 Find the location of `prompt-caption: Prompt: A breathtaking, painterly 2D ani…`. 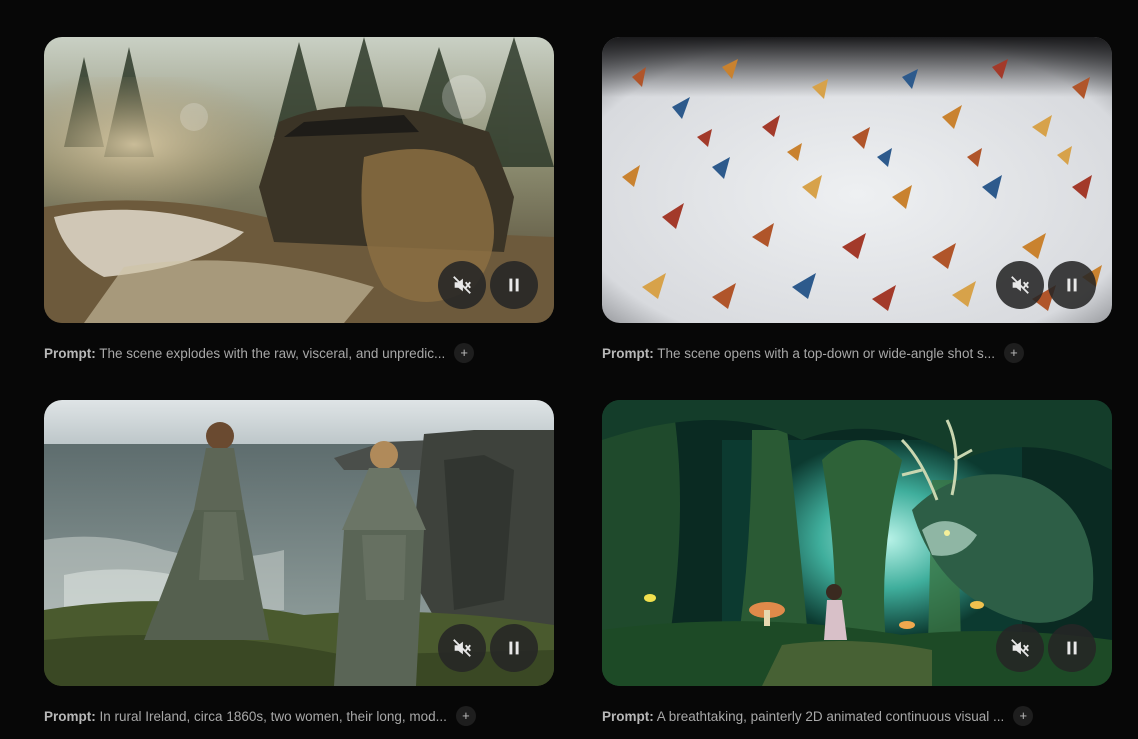

prompt-caption: Prompt: A breathtaking, painterly 2D ani… is located at coordinates (857, 716).